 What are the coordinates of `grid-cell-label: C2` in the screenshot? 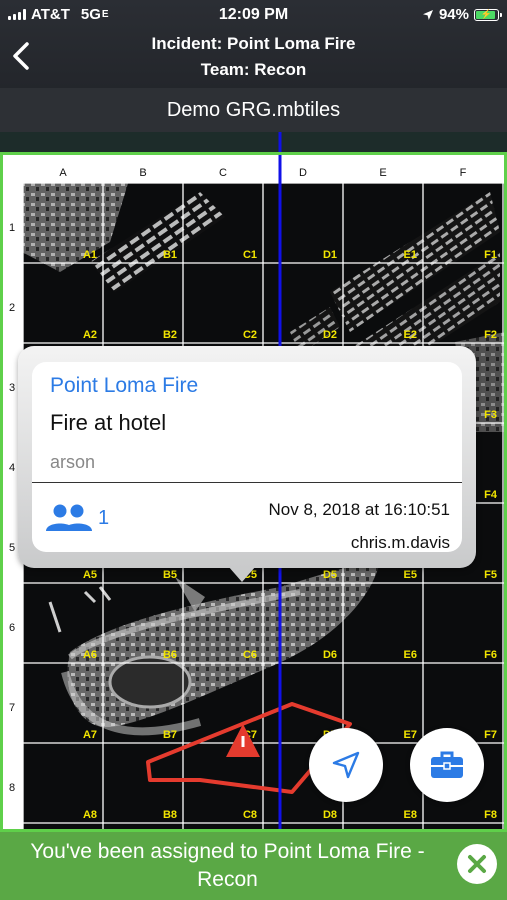 It's located at (250, 335).